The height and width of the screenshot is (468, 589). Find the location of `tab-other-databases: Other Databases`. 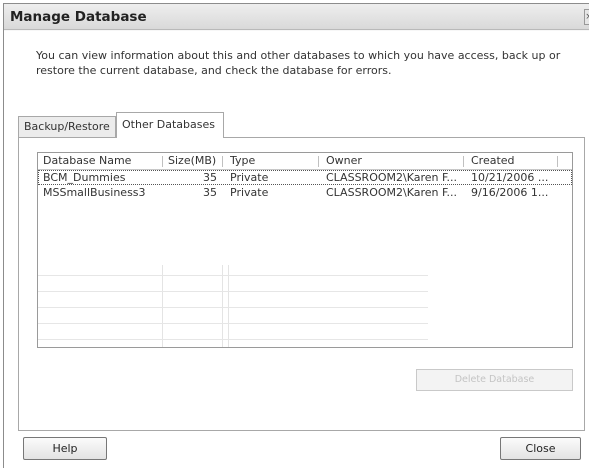

tab-other-databases: Other Databases is located at coordinates (170, 125).